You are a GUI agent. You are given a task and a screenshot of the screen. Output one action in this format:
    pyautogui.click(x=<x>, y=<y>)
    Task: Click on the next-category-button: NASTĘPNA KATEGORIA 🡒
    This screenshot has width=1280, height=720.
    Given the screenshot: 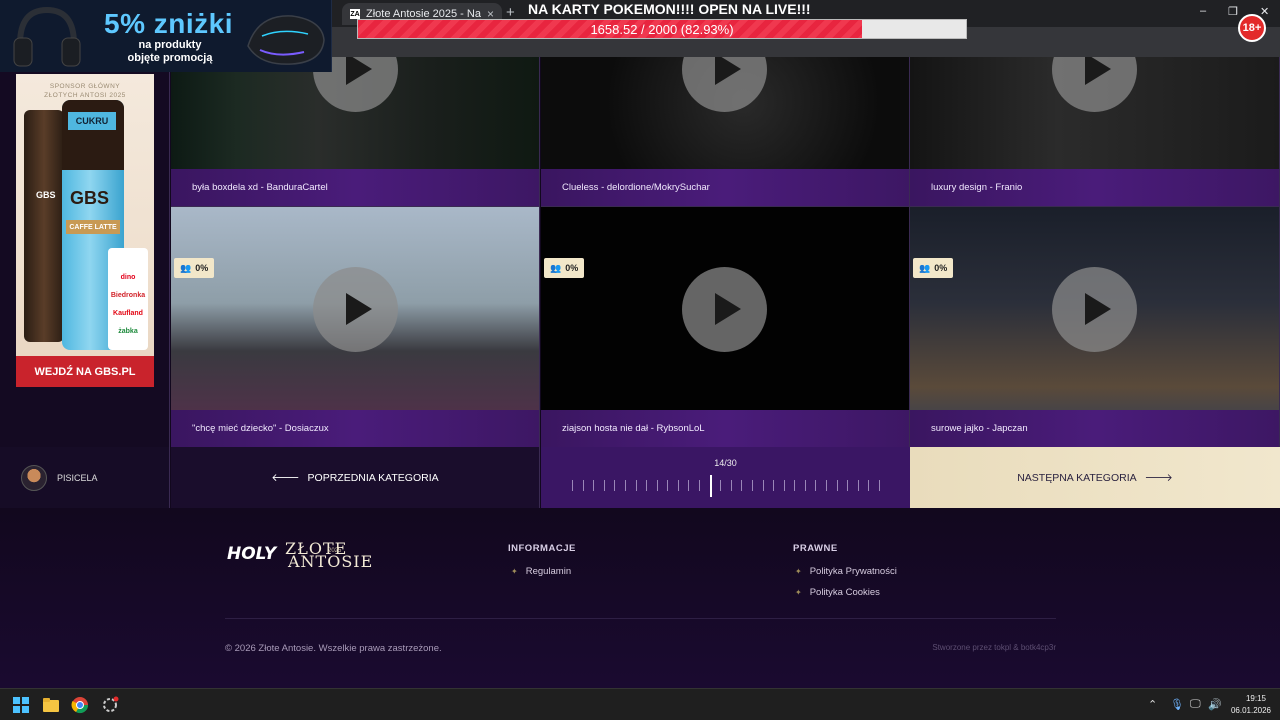 What is the action you would take?
    pyautogui.click(x=1095, y=477)
    